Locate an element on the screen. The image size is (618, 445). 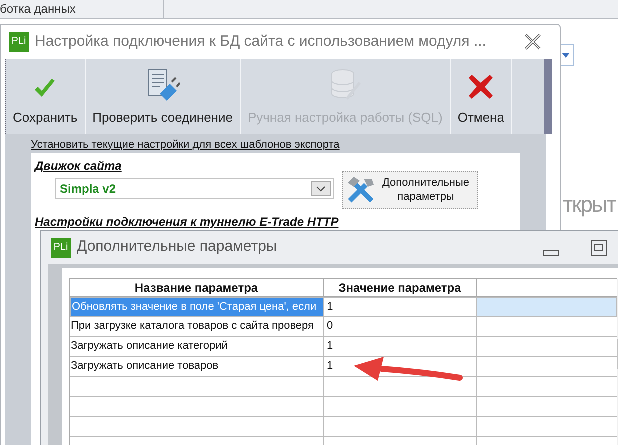
column-header: Значение параметра is located at coordinates (400, 287).